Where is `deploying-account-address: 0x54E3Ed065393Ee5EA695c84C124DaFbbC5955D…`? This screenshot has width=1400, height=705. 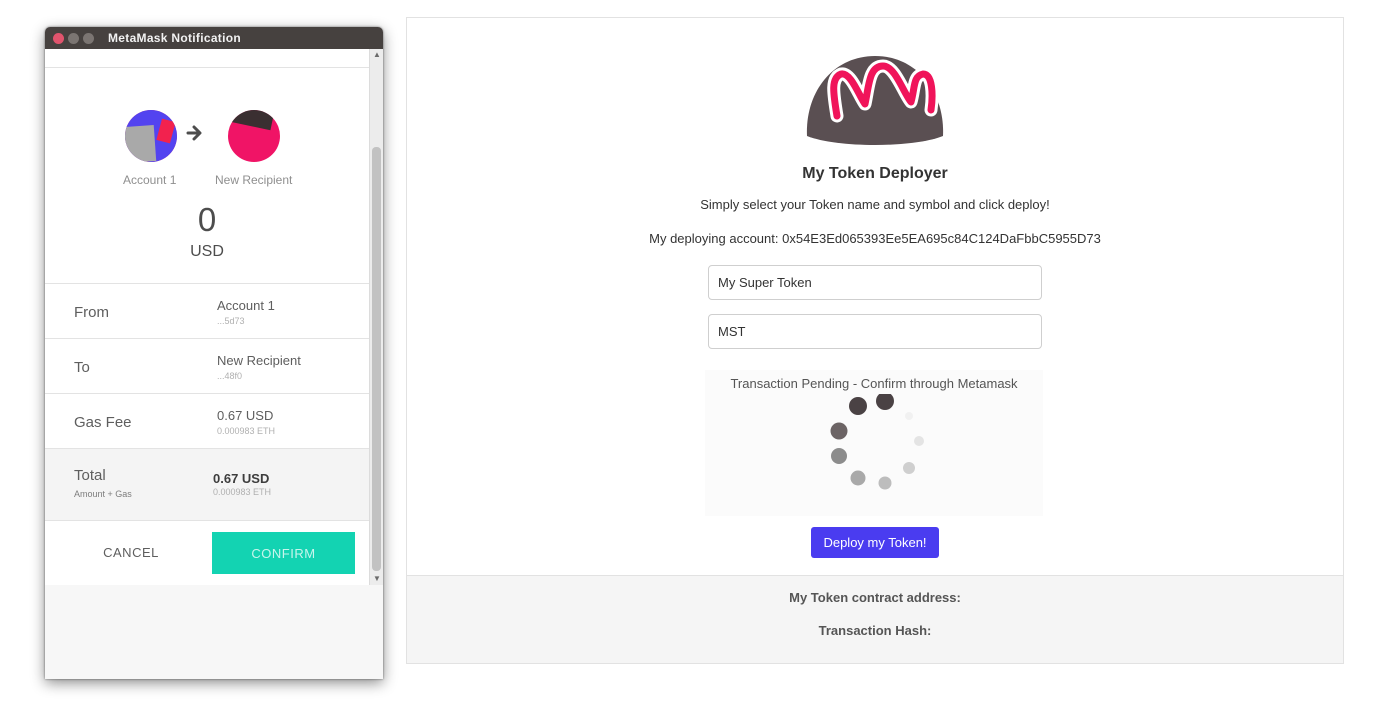
deploying-account-address: 0x54E3Ed065393Ee5EA695c84C124DaFbbC5955D… is located at coordinates (941, 238).